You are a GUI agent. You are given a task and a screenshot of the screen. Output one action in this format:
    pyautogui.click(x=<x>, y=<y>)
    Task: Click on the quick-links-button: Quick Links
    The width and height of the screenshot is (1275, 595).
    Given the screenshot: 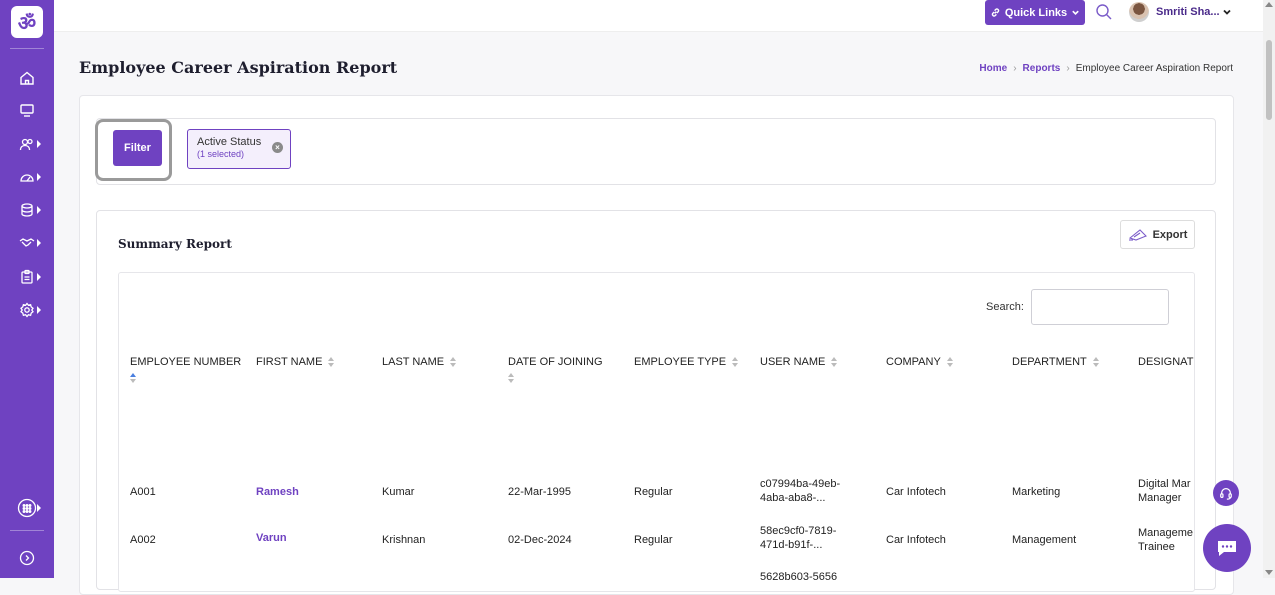 What is the action you would take?
    pyautogui.click(x=1035, y=12)
    